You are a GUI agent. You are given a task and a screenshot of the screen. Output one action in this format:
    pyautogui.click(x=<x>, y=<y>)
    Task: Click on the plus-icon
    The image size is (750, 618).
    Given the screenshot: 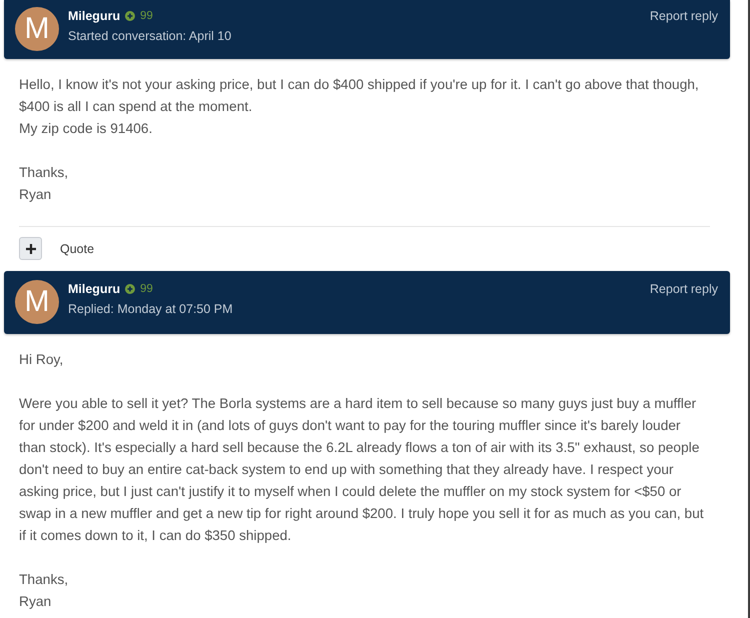 What is the action you would take?
    pyautogui.click(x=31, y=249)
    